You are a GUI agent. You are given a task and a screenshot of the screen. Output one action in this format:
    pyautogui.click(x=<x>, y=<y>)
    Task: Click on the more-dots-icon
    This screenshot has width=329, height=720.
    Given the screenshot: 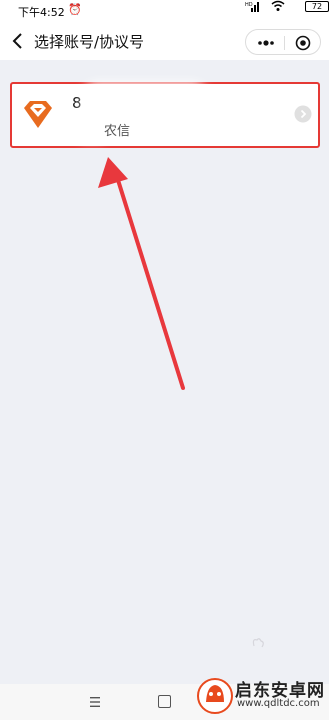 What is the action you would take?
    pyautogui.click(x=266, y=43)
    